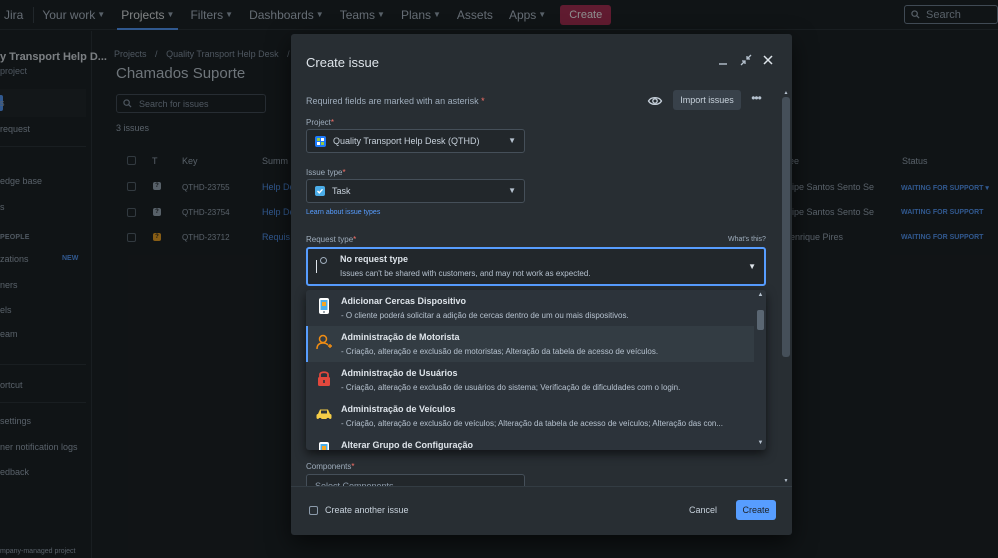  I want to click on dropdown-scrollbar-thumb, so click(760, 320).